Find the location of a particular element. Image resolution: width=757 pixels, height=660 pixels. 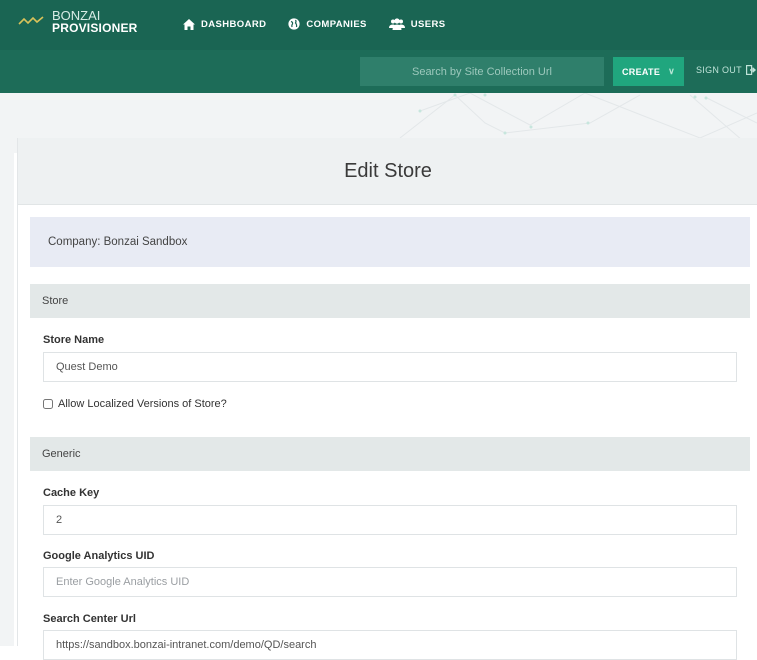

nav-users: USERS is located at coordinates (417, 24).